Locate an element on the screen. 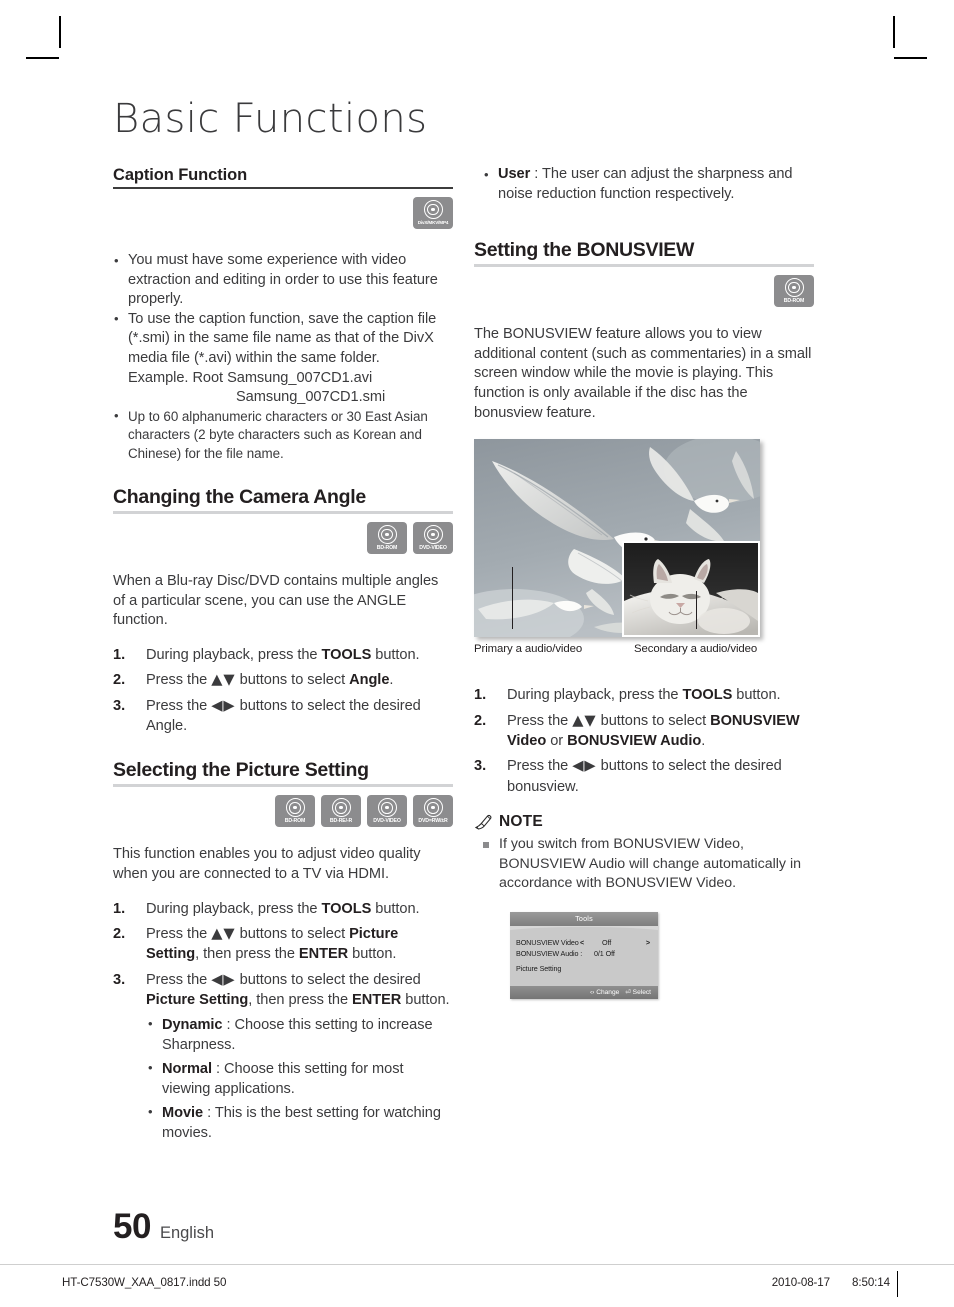 Image resolution: width=954 pixels, height=1307 pixels. step-text: buttons to select the desired is located at coordinates (328, 979).